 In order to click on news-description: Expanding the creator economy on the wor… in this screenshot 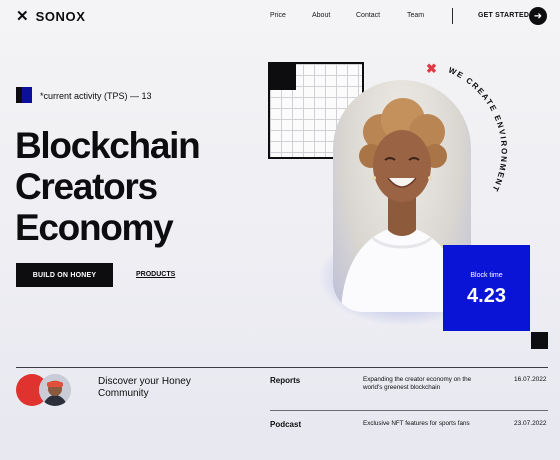, I will do `click(417, 383)`.